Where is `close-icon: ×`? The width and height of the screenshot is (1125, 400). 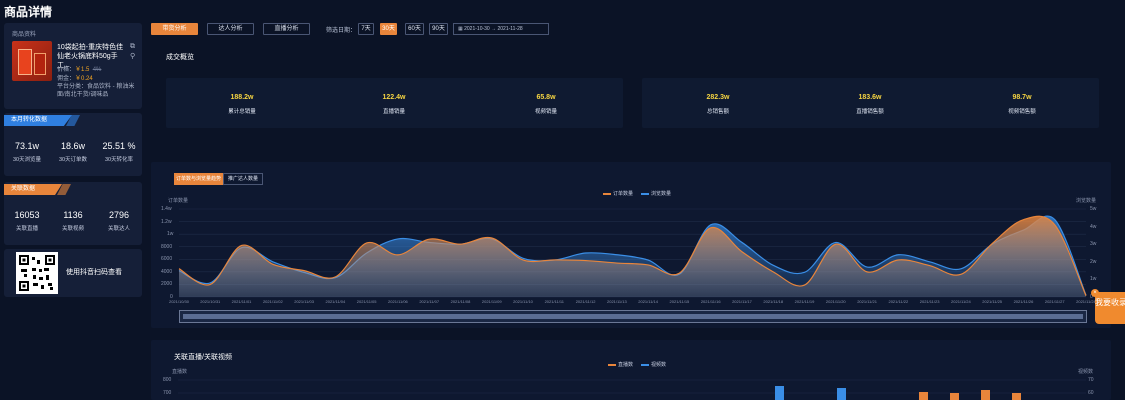 close-icon: × is located at coordinates (1095, 293).